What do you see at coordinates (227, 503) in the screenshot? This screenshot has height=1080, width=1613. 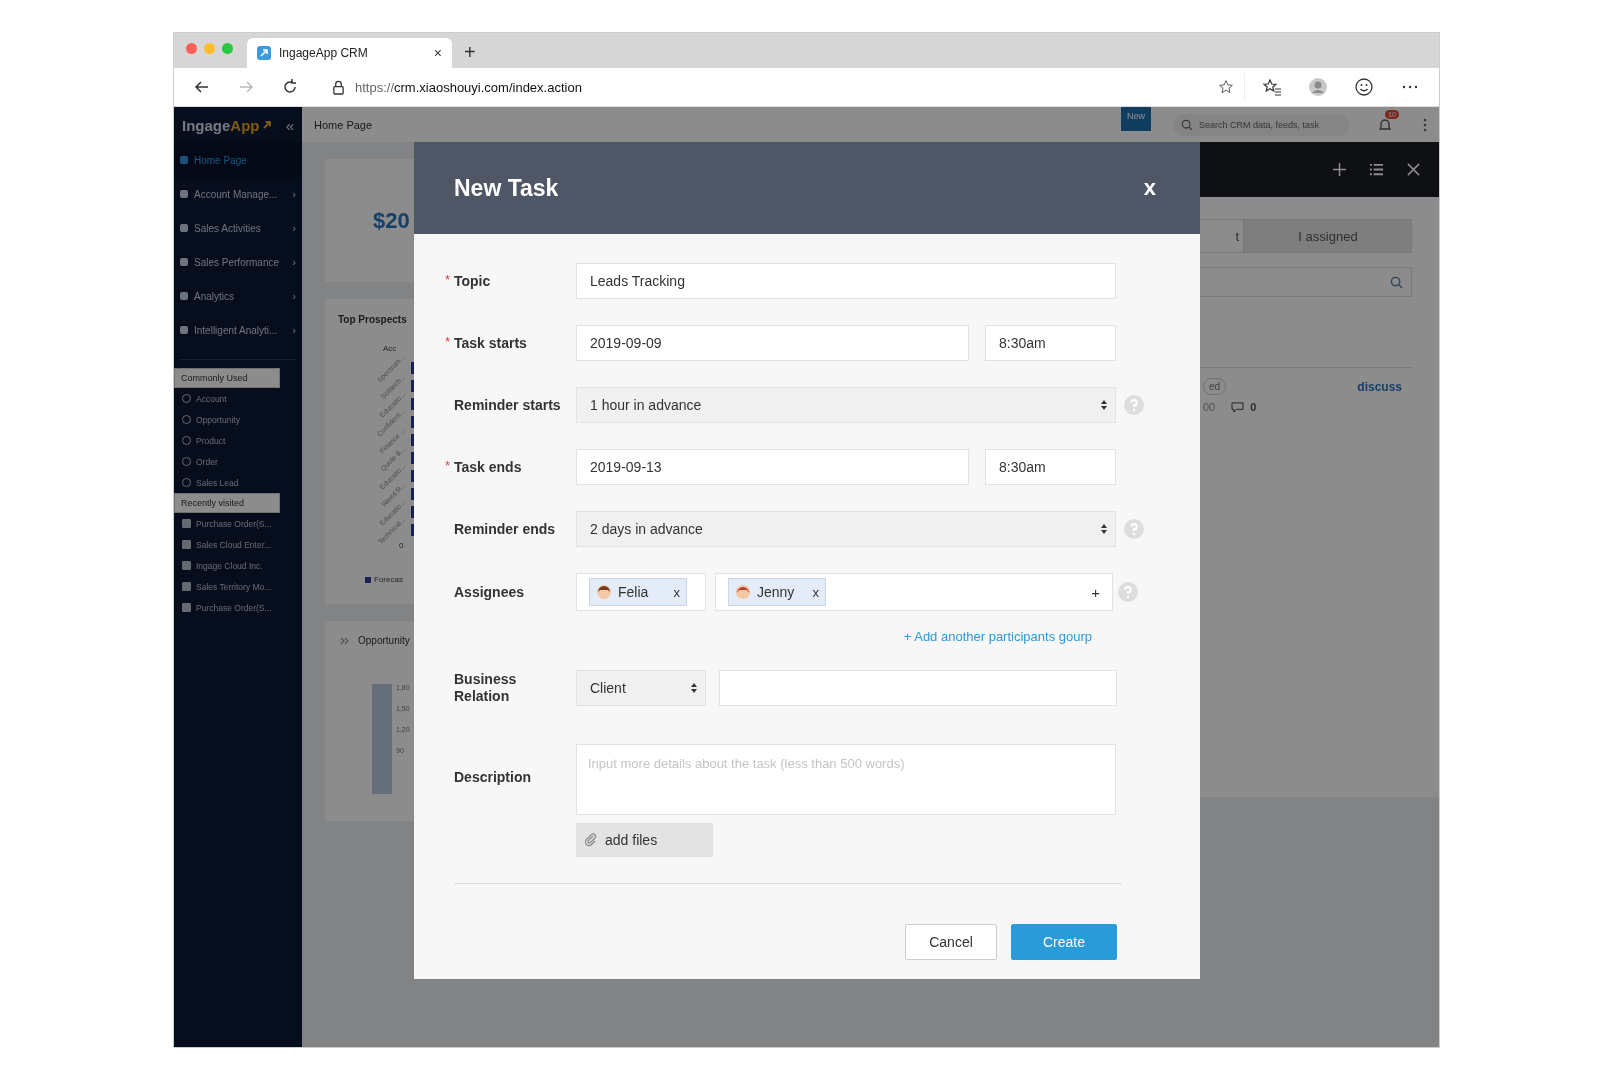 I see `section-heading: Recently visited` at bounding box center [227, 503].